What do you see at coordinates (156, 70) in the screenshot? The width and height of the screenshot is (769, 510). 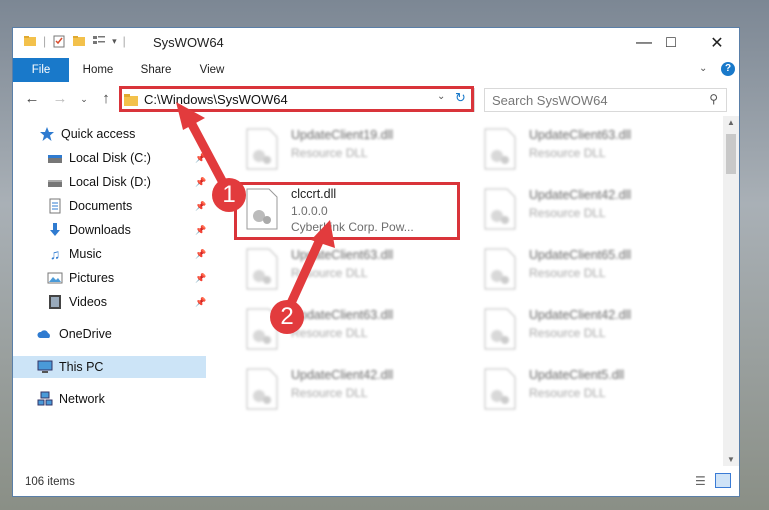 I see `tab-share: Share` at bounding box center [156, 70].